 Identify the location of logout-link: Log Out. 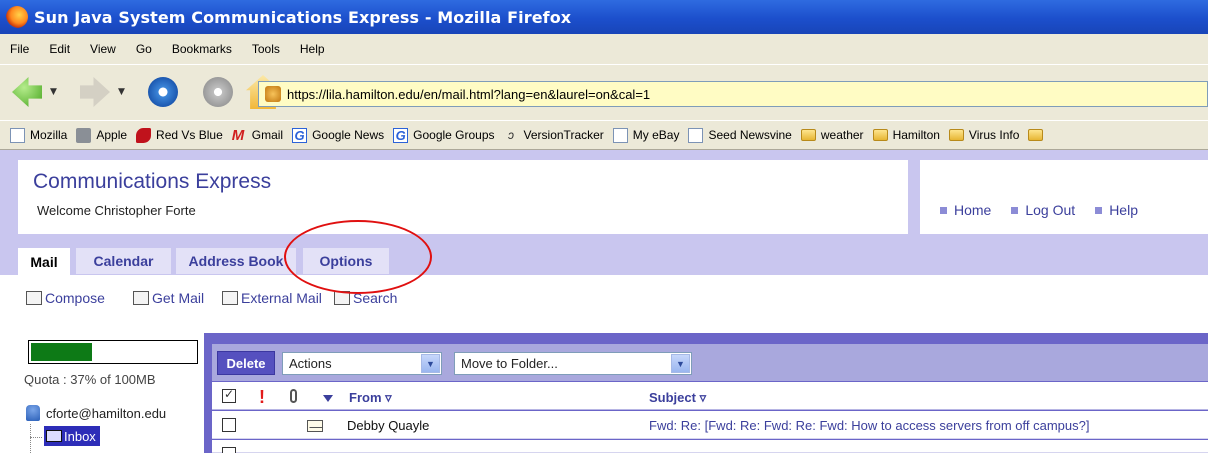
(1043, 210).